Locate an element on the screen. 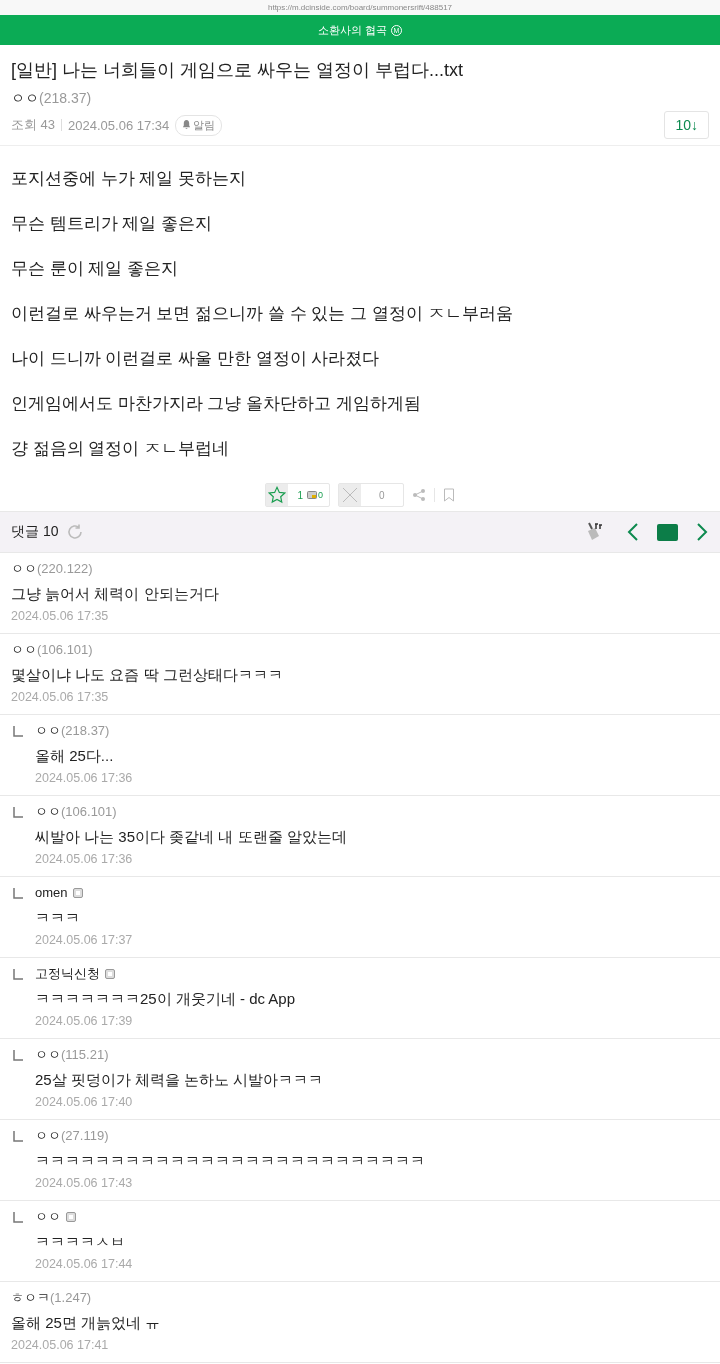  comment-text: ㅋㅋㅋㅋㅅㅂ is located at coordinates (80, 1242).